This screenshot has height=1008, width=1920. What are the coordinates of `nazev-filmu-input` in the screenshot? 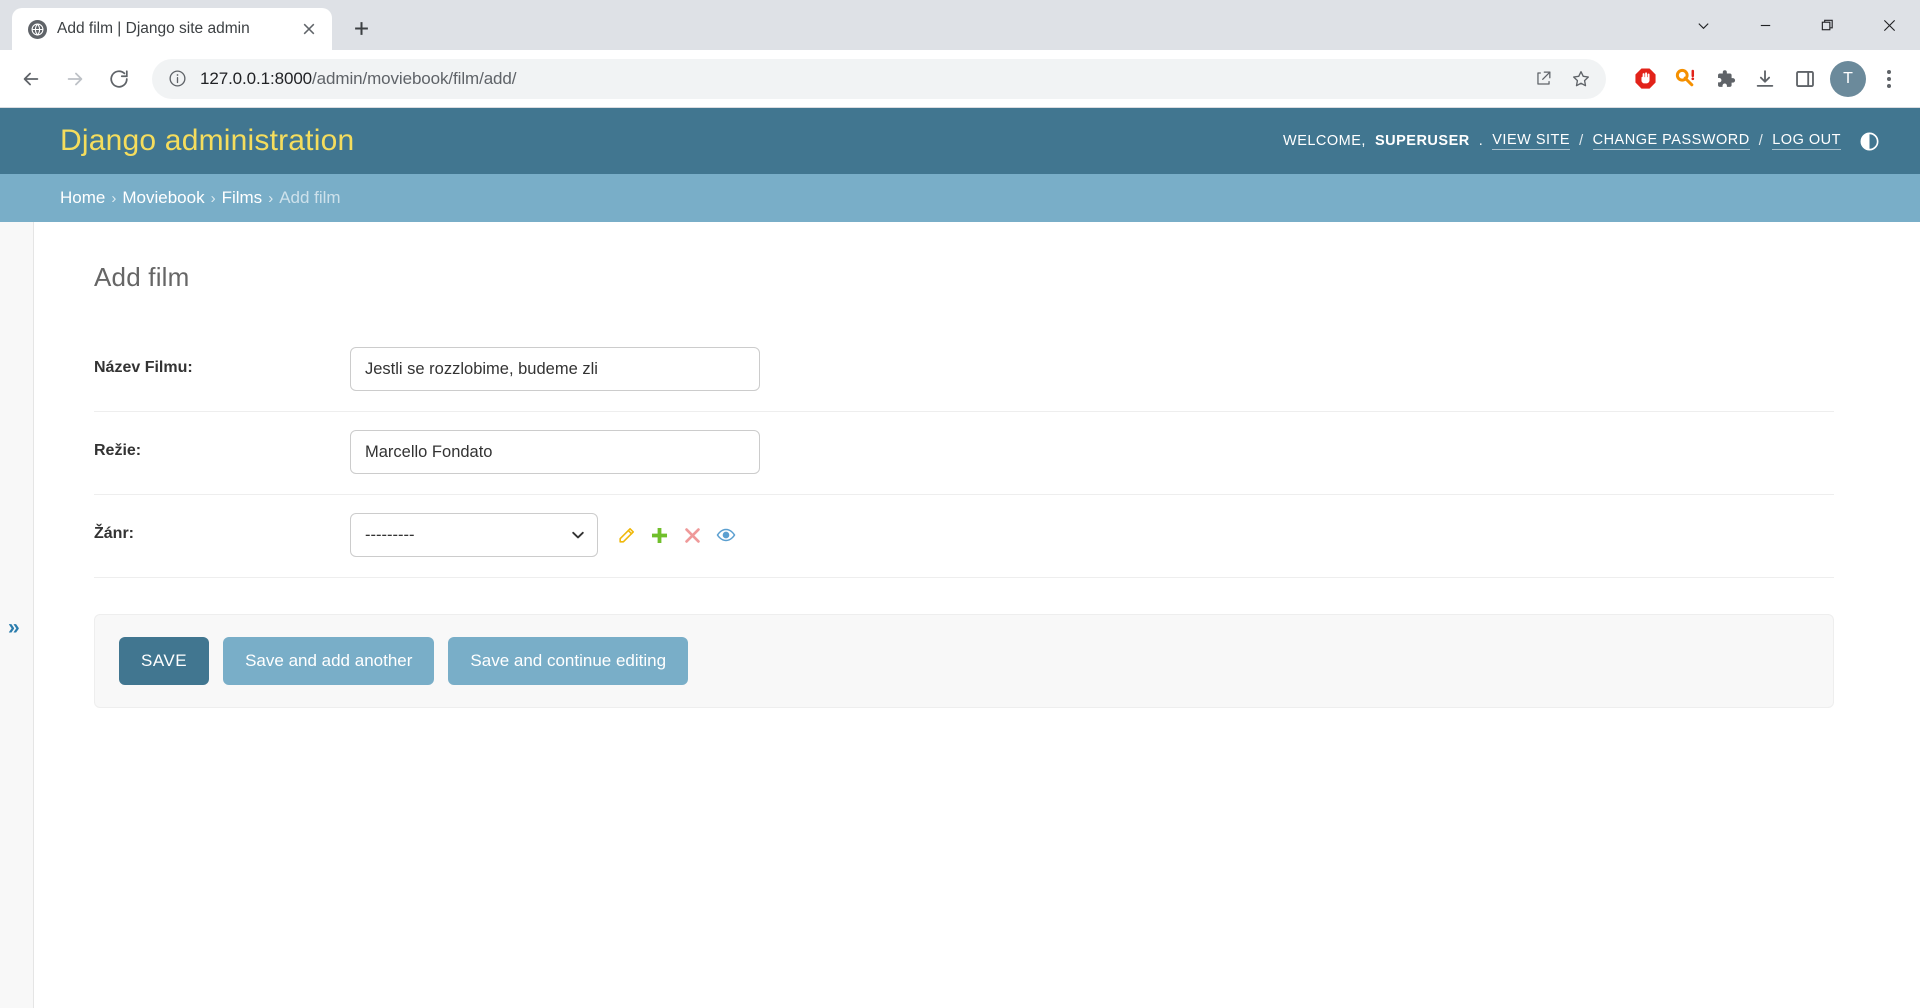 It's located at (555, 369).